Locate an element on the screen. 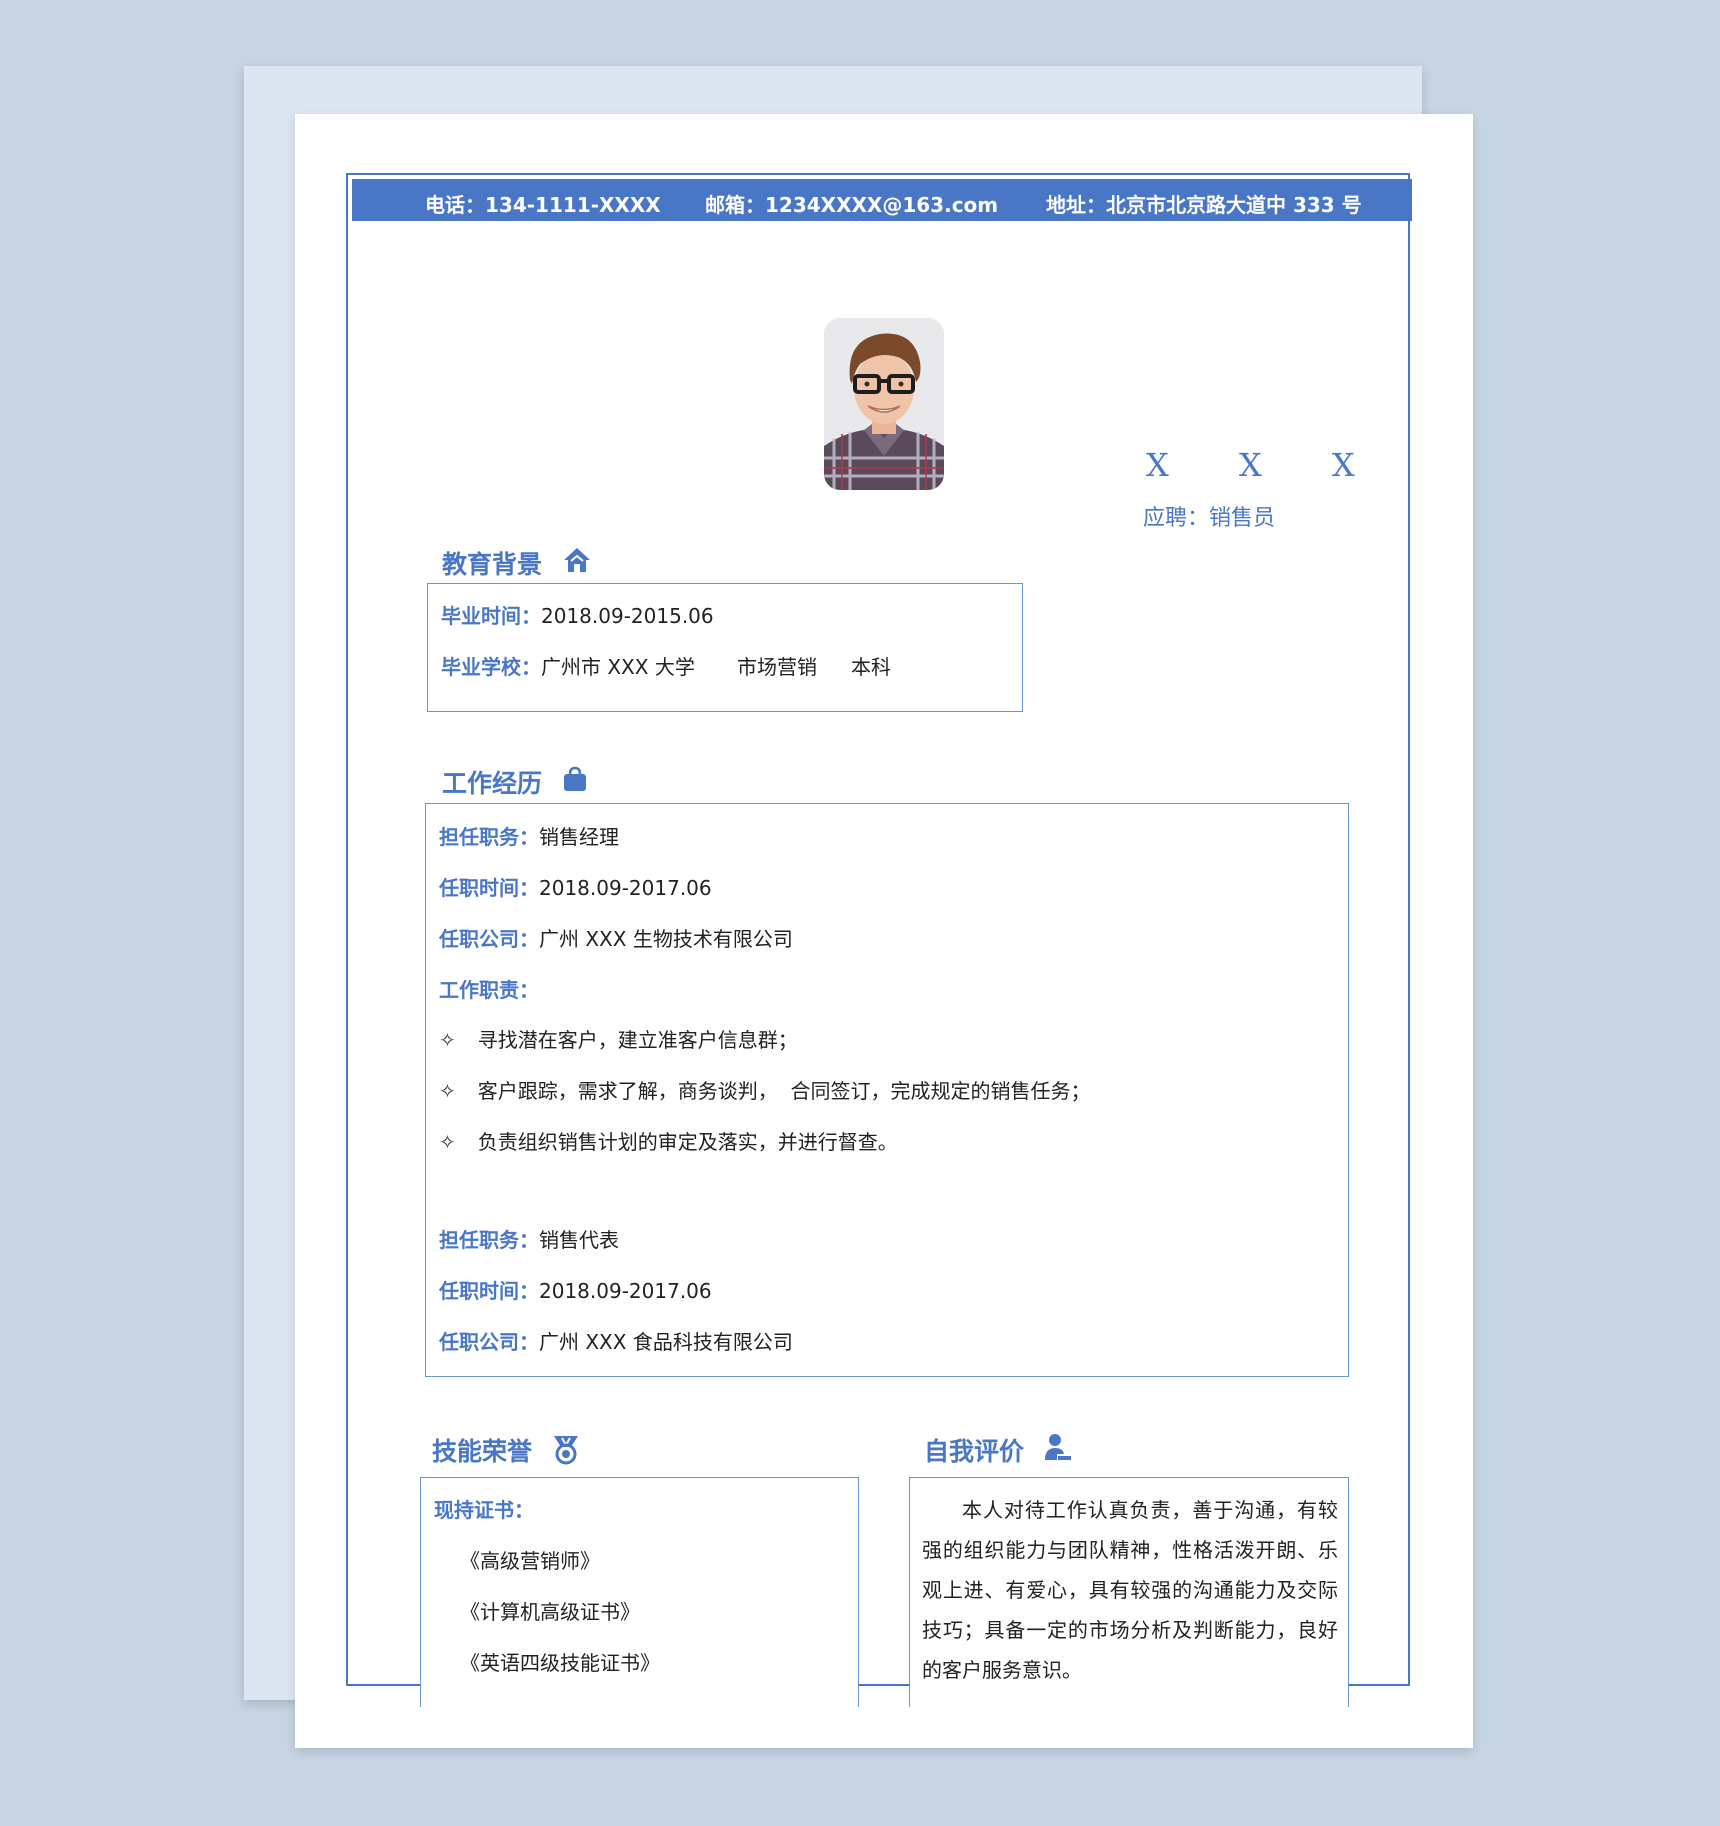  applied-position: 应聘：销售员 is located at coordinates (1209, 518).